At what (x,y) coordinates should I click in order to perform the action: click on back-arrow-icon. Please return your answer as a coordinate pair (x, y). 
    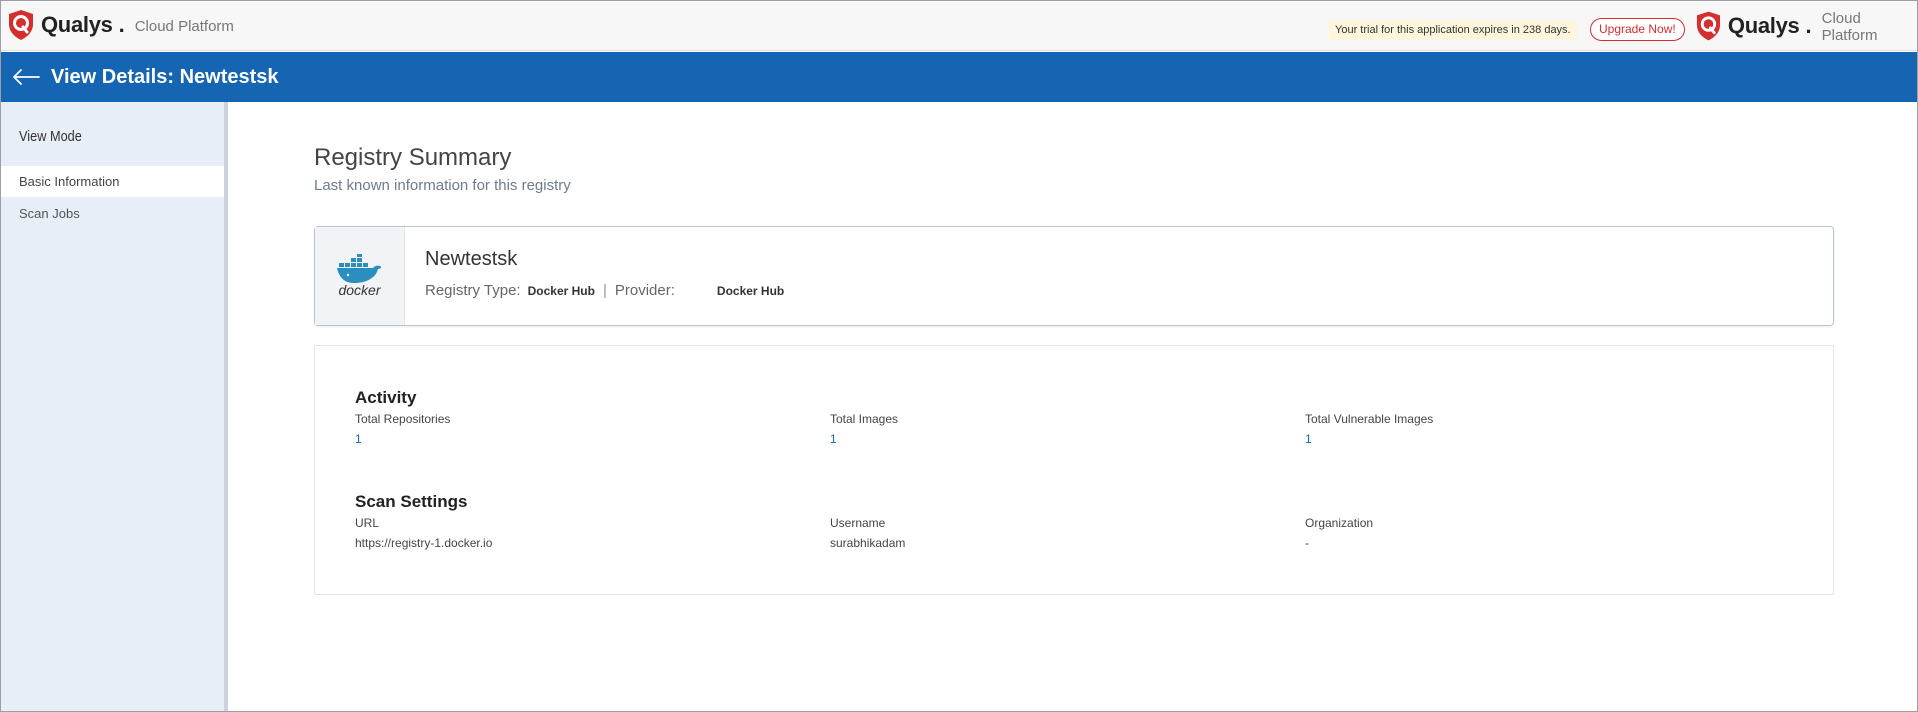
    Looking at the image, I should click on (26, 77).